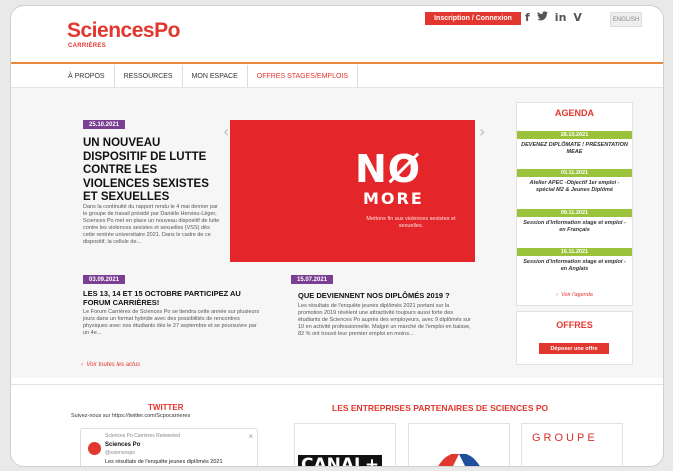  What do you see at coordinates (473, 18) in the screenshot?
I see `login-button: Inscription / Connexion` at bounding box center [473, 18].